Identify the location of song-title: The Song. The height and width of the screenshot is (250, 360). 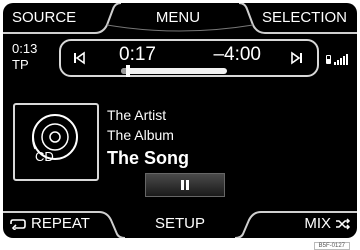
(148, 158).